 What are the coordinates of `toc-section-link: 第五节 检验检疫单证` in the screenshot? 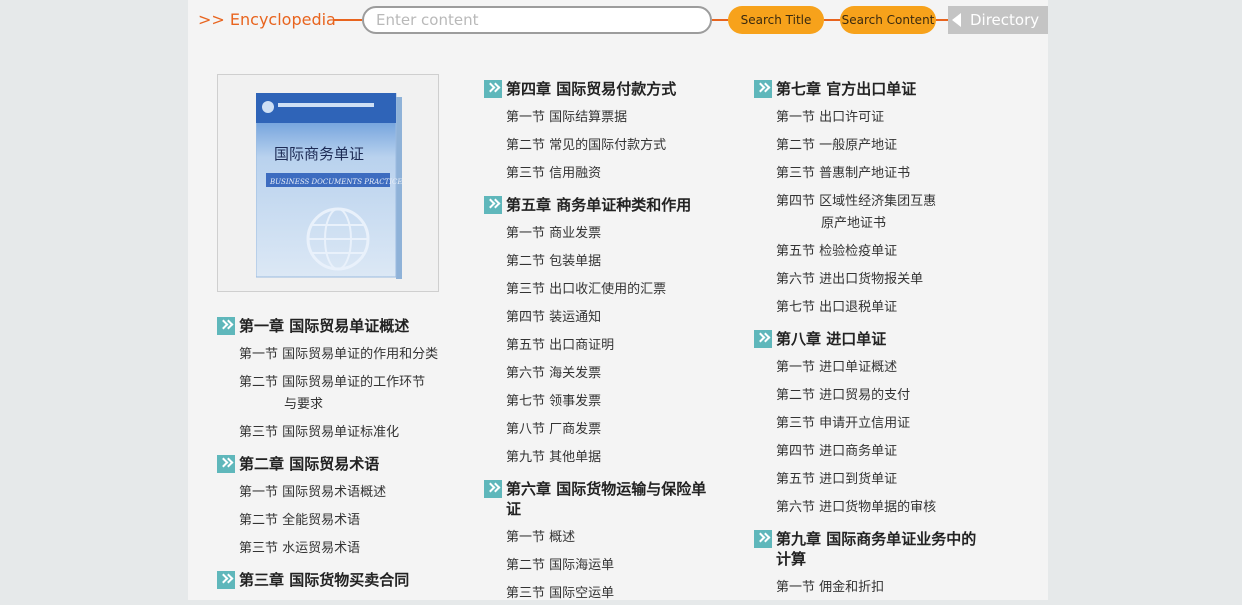 It's located at (836, 252).